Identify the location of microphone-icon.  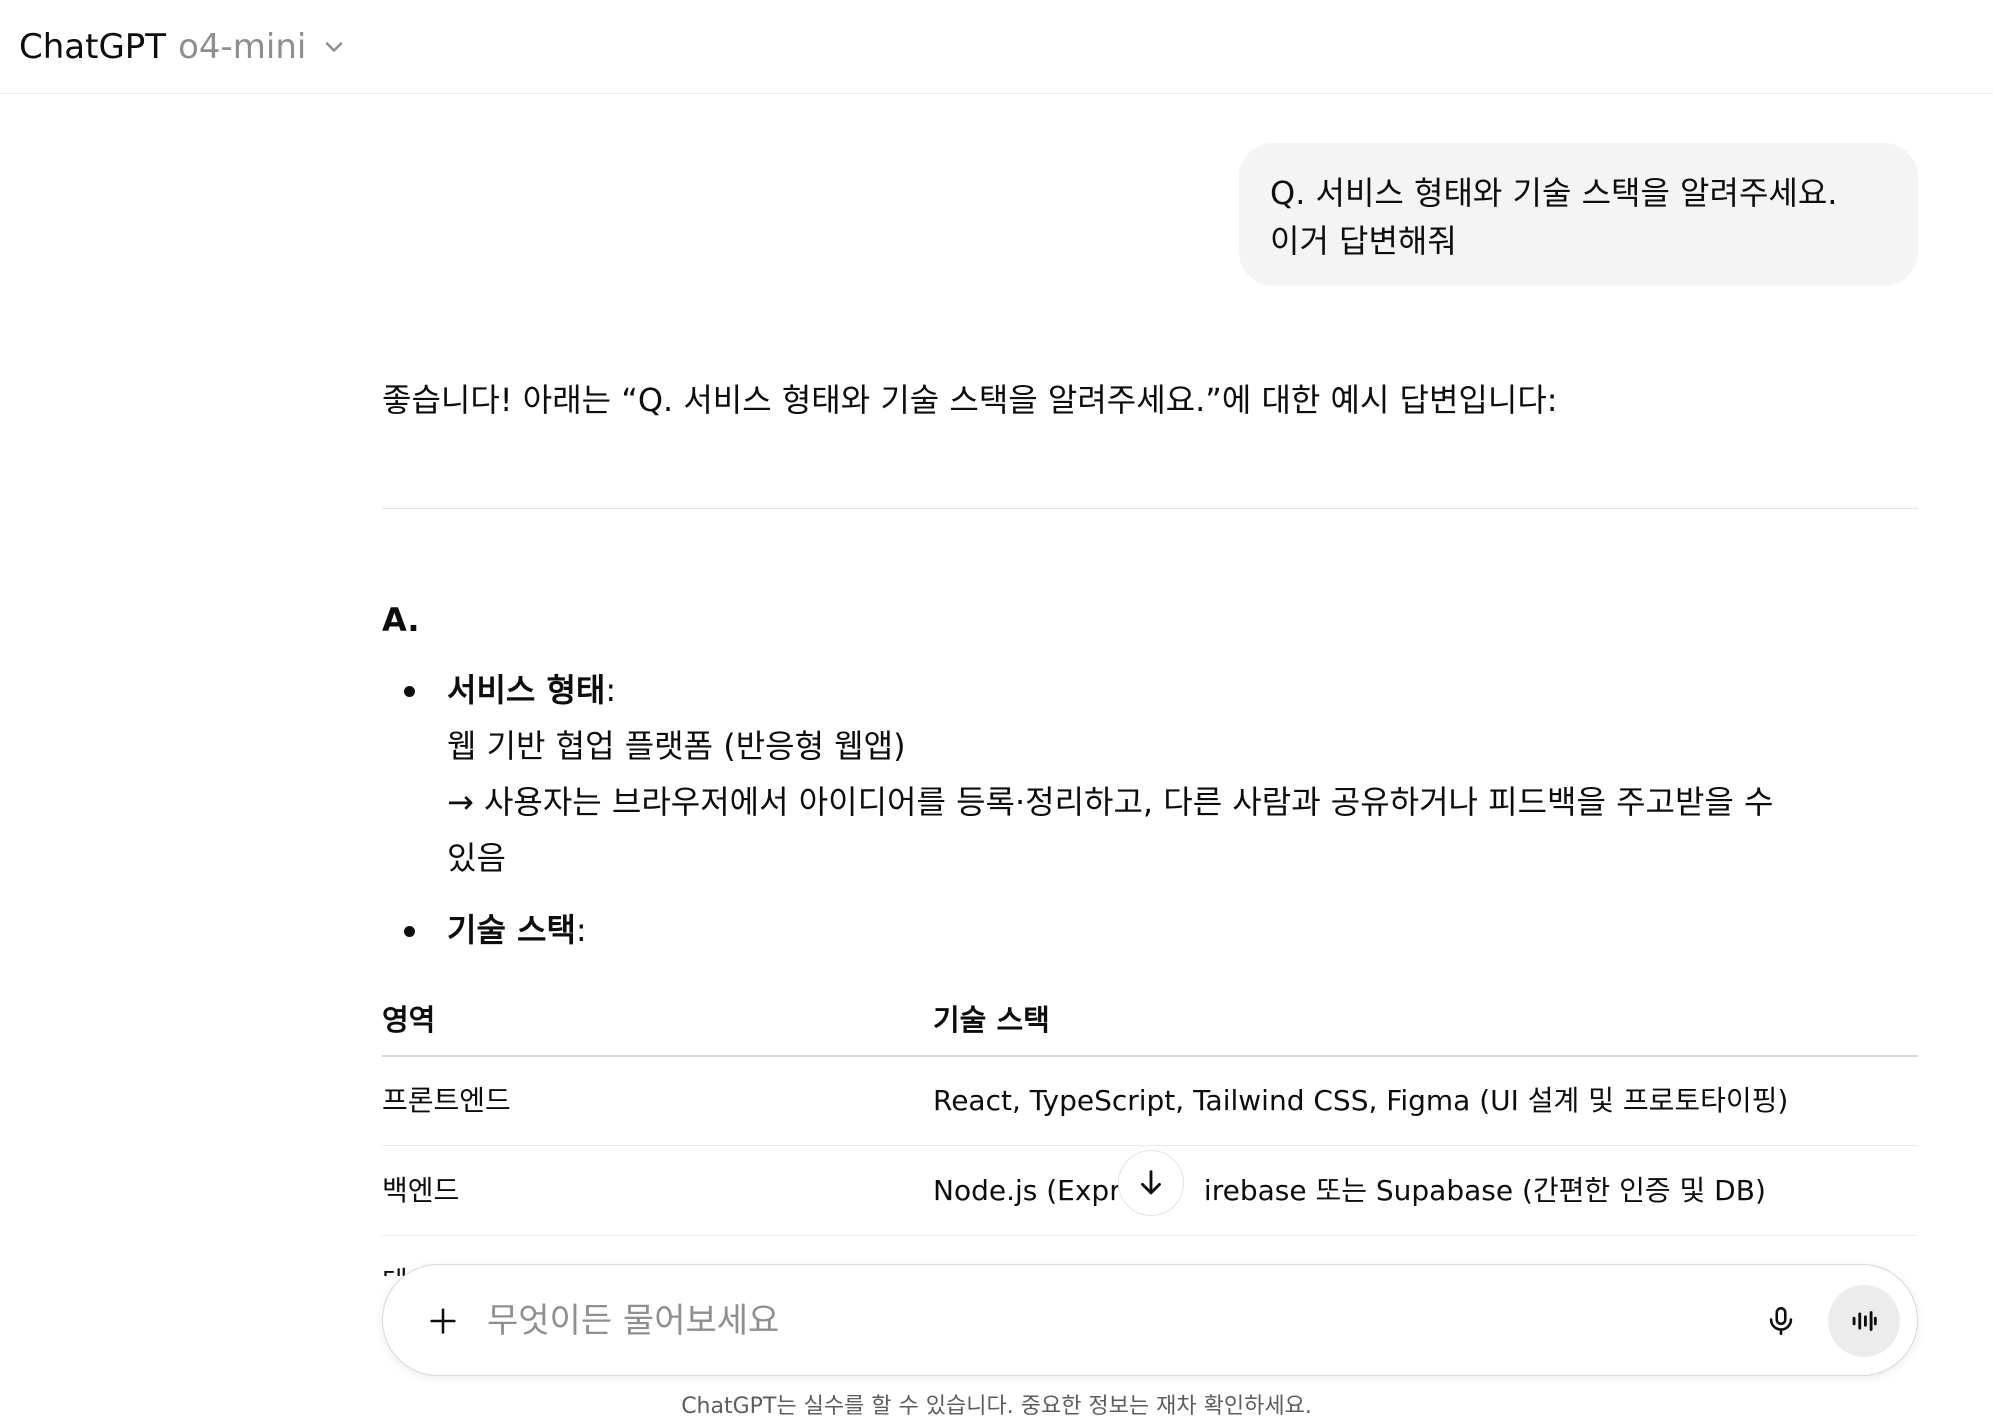
(1781, 1321).